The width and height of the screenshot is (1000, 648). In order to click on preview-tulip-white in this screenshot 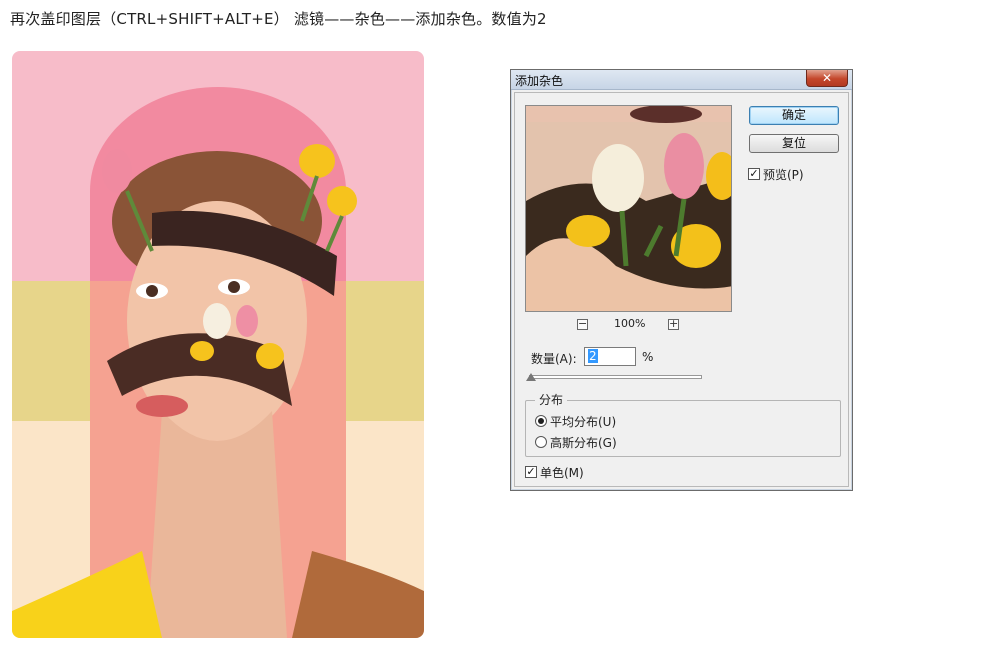, I will do `click(618, 178)`.